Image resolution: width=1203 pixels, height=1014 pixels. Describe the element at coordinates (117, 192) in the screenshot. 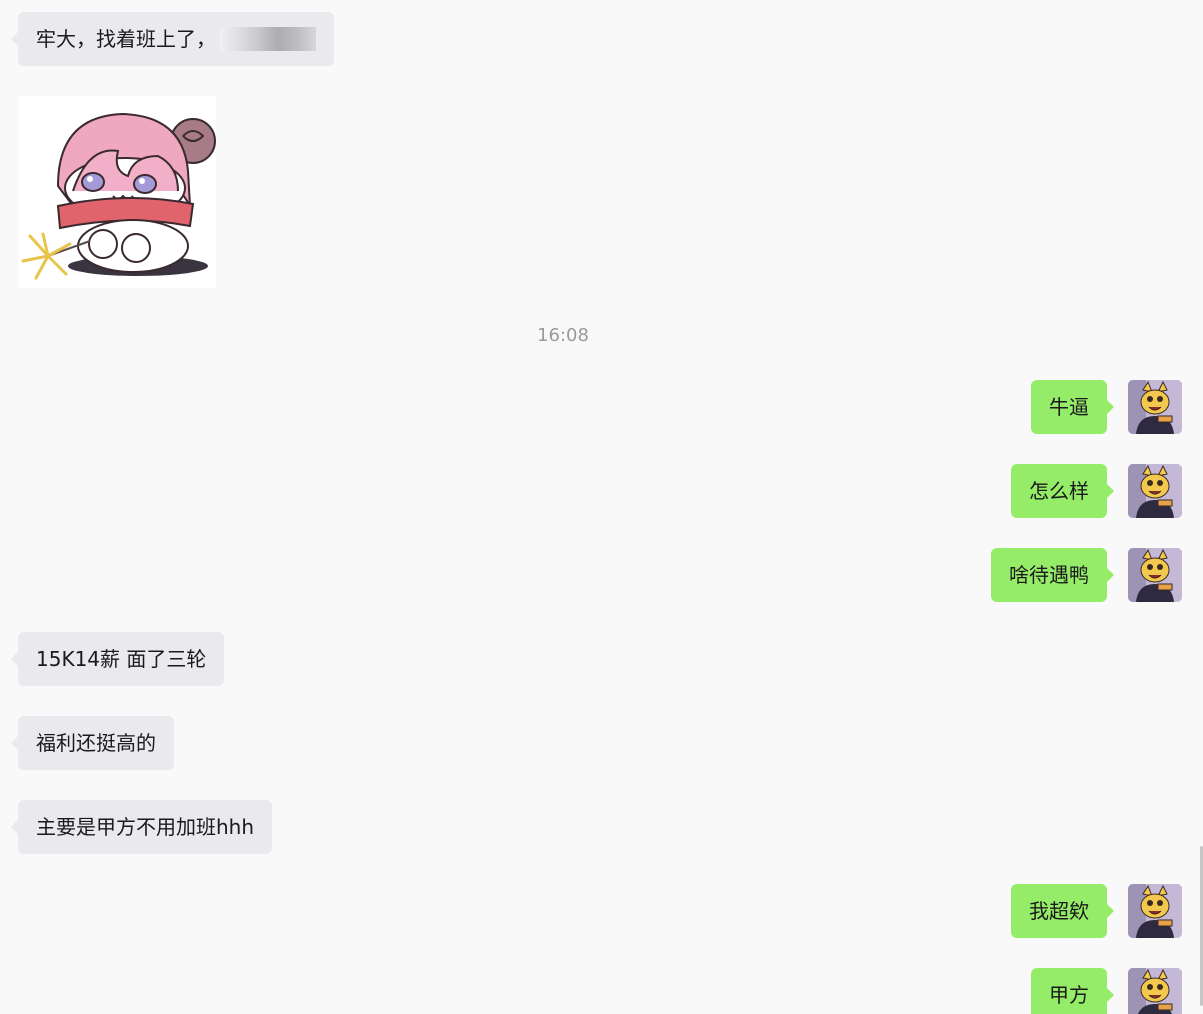

I see `sticker-image` at that location.